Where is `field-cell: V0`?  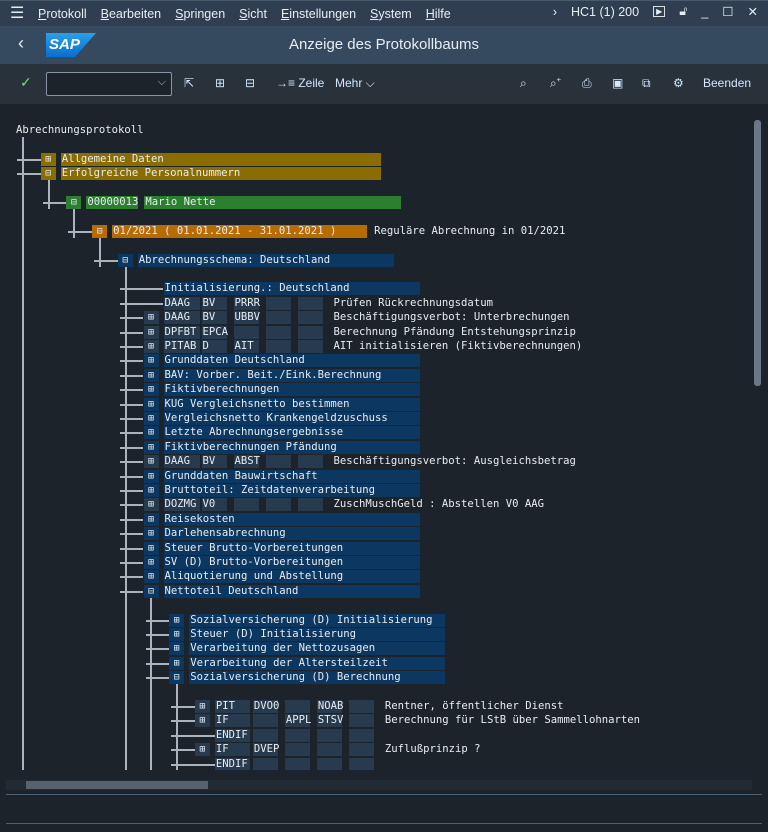
field-cell: V0 is located at coordinates (214, 505).